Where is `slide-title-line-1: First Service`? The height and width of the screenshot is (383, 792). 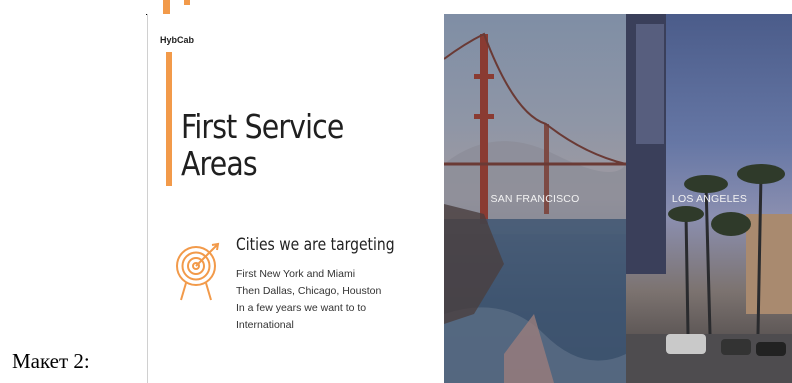
slide-title-line-1: First Service is located at coordinates (262, 126).